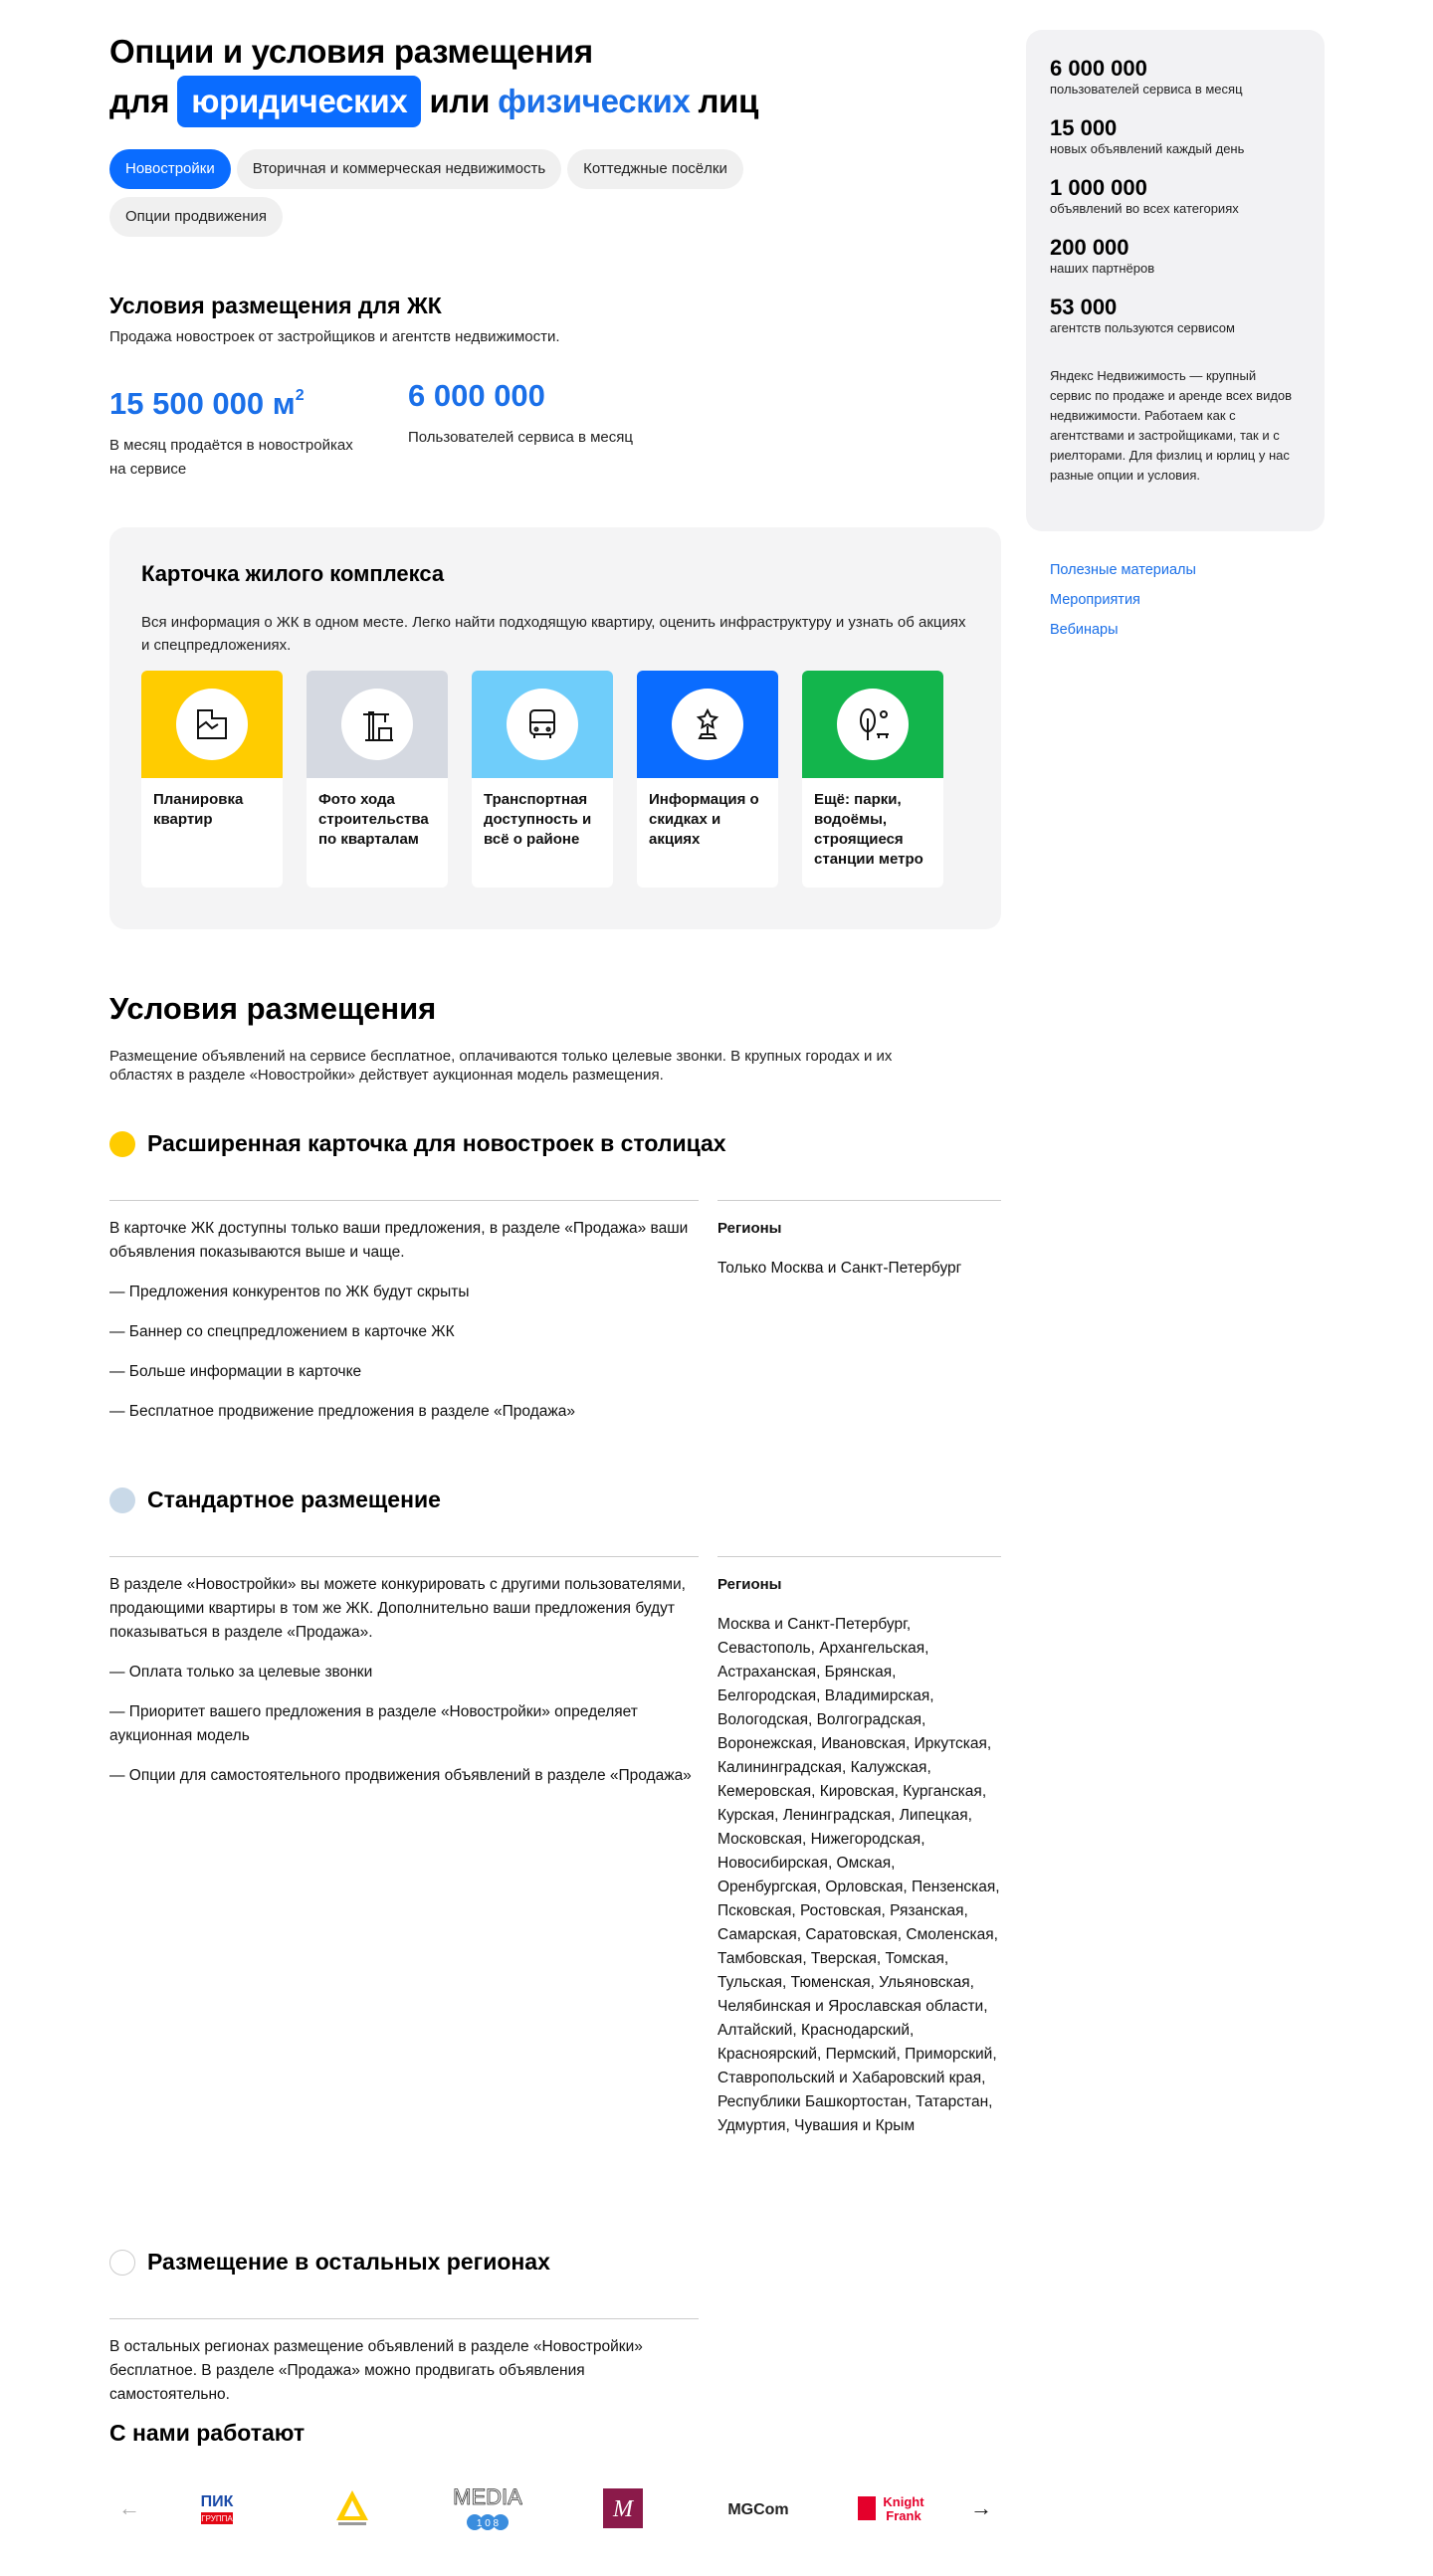  What do you see at coordinates (399, 169) in the screenshot?
I see `tab-secondary-commercial: Вторичная и коммерческая недвижимость` at bounding box center [399, 169].